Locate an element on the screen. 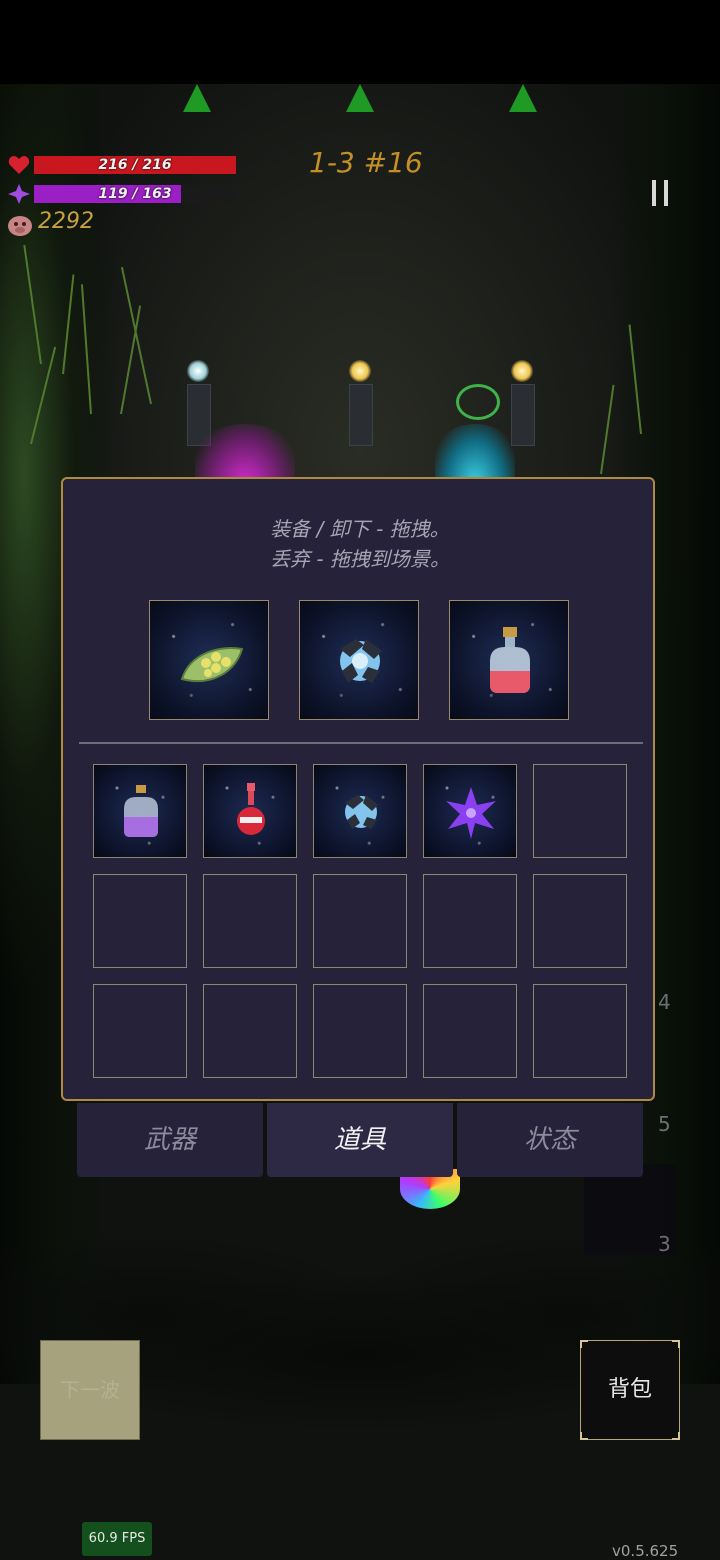 The width and height of the screenshot is (720, 1560). red-potion-bottle-icon is located at coordinates (251, 809).